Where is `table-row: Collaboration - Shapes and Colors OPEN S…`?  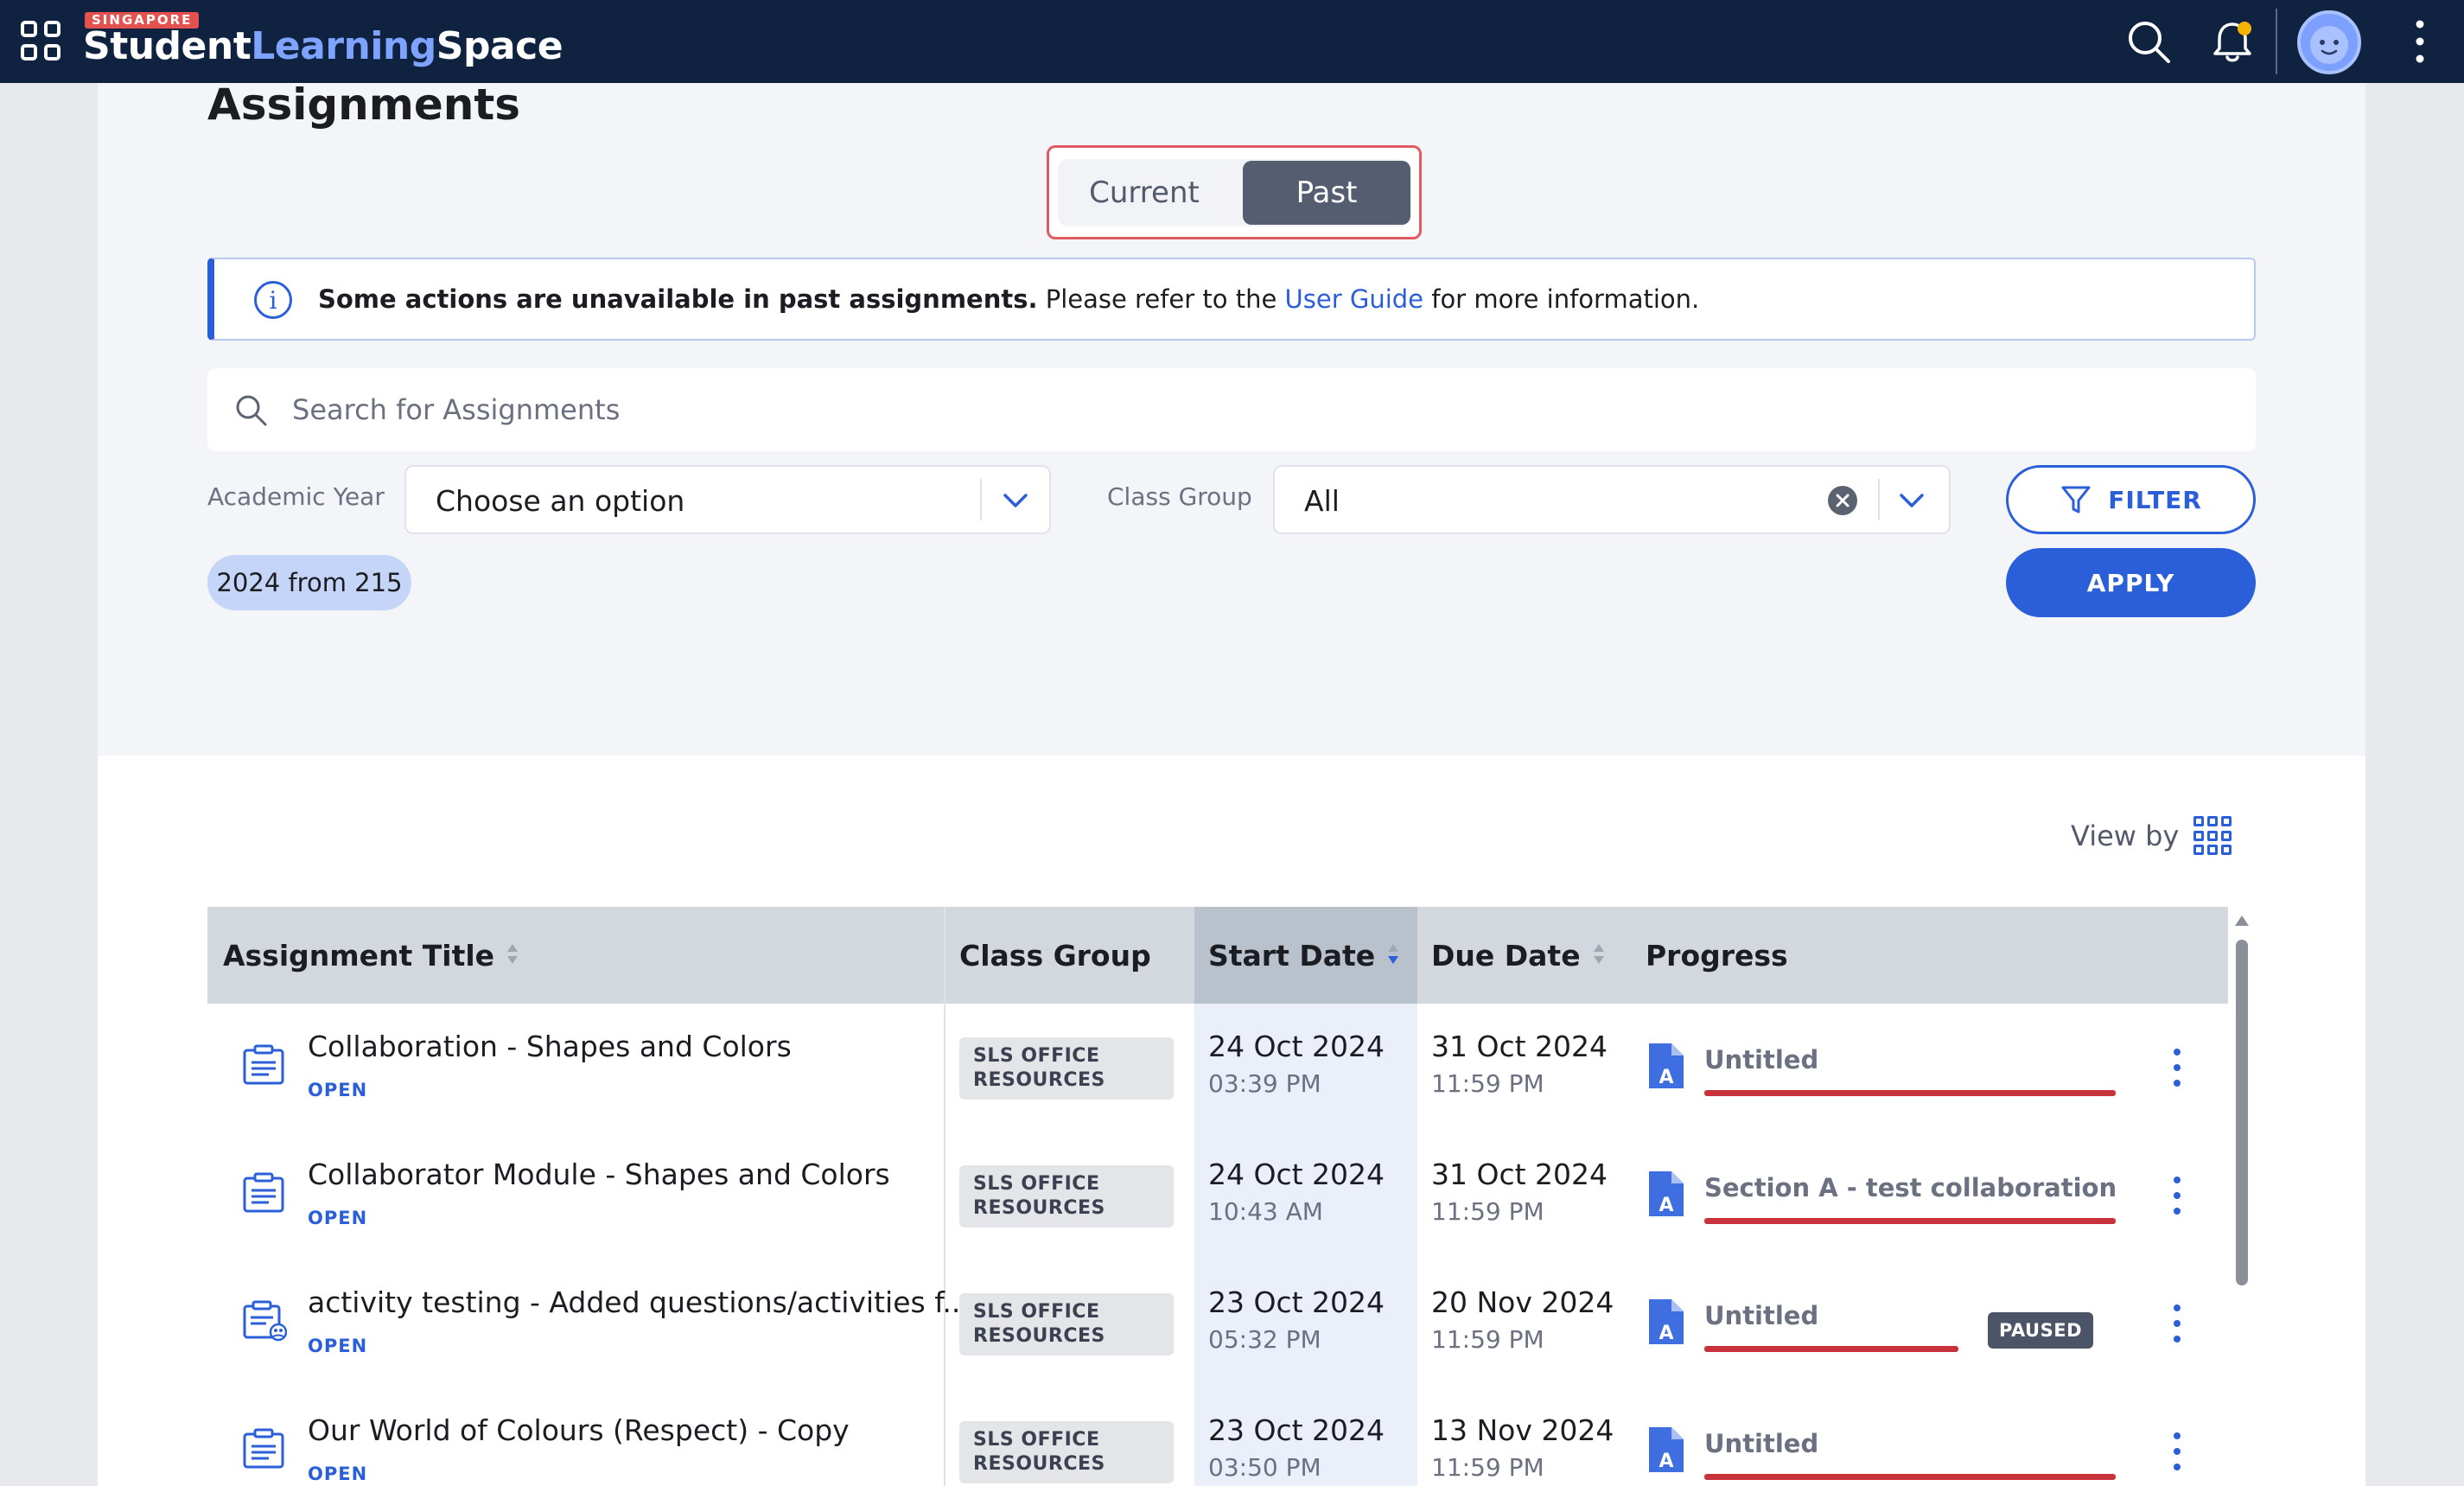
table-row: Collaboration - Shapes and Colors OPEN S… is located at coordinates (1217, 1068).